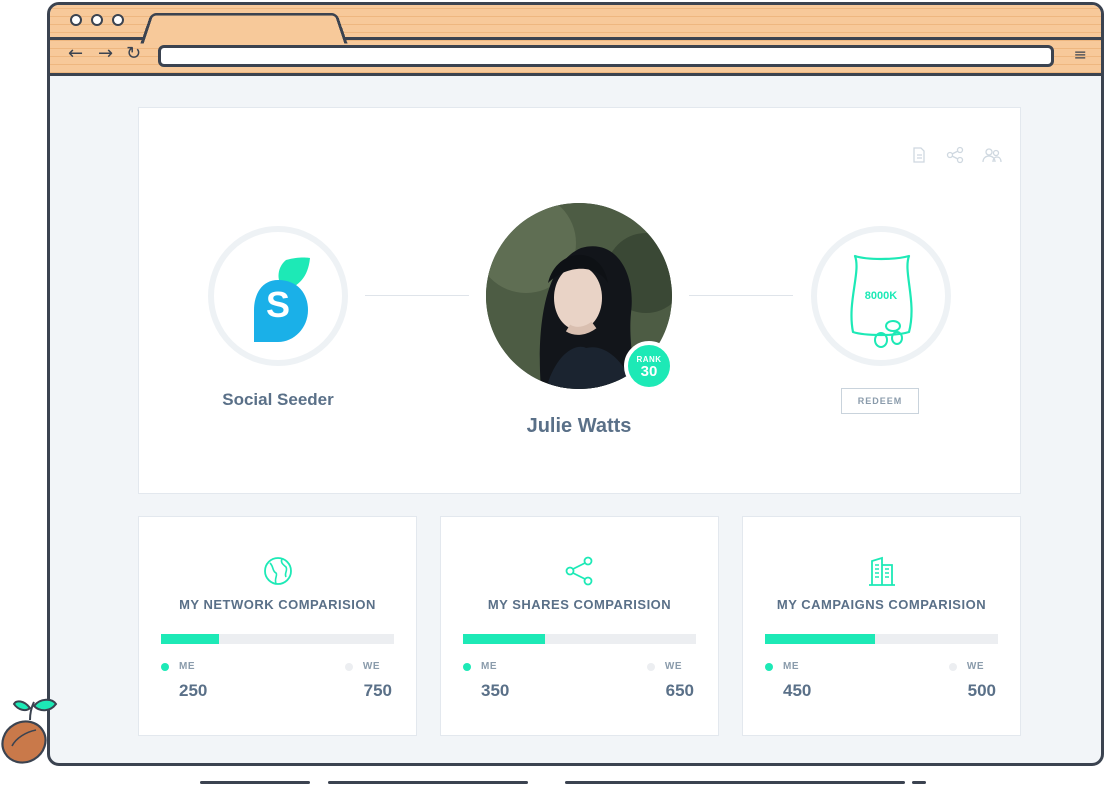 The width and height of the screenshot is (1106, 785). What do you see at coordinates (495, 690) in the screenshot?
I see `me-value: 350` at bounding box center [495, 690].